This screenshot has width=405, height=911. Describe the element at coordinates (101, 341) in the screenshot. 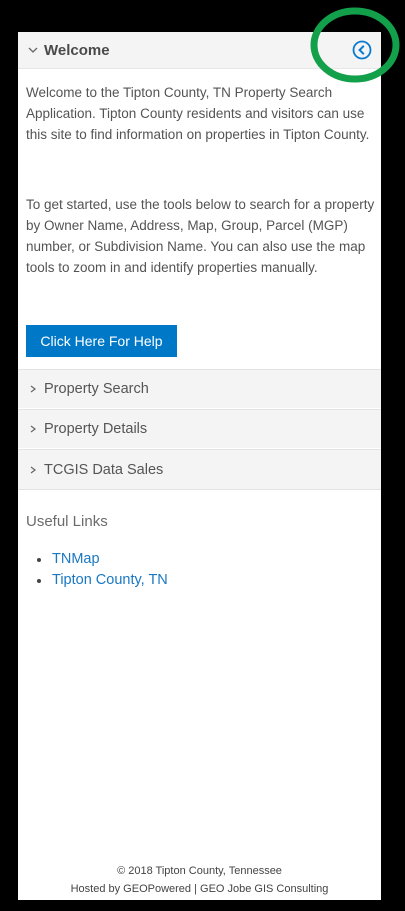

I see `help-button: Click Here For Help` at that location.